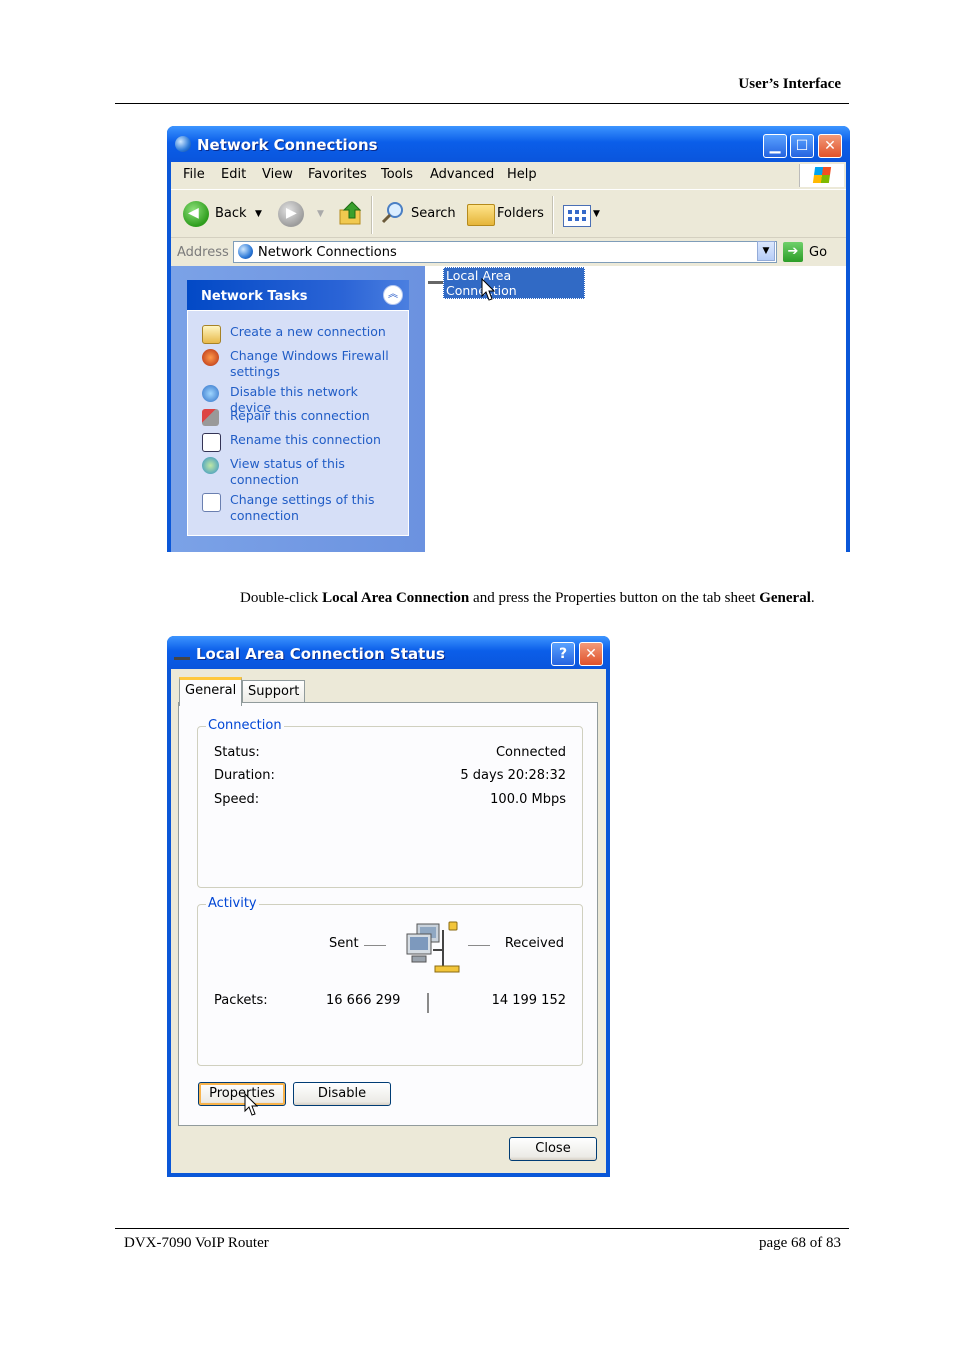  I want to click on local-area-connection-item: Local Area Connection, so click(514, 283).